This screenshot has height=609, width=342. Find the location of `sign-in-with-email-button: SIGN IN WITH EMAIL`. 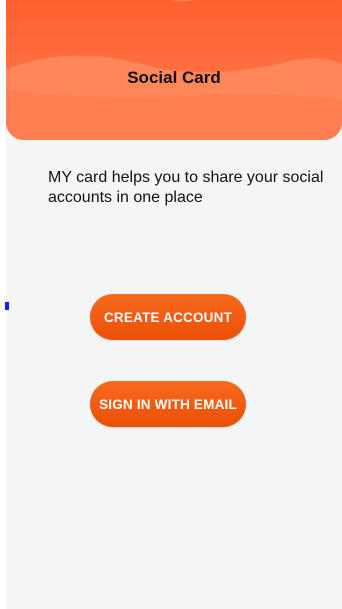

sign-in-with-email-button: SIGN IN WITH EMAIL is located at coordinates (168, 404).